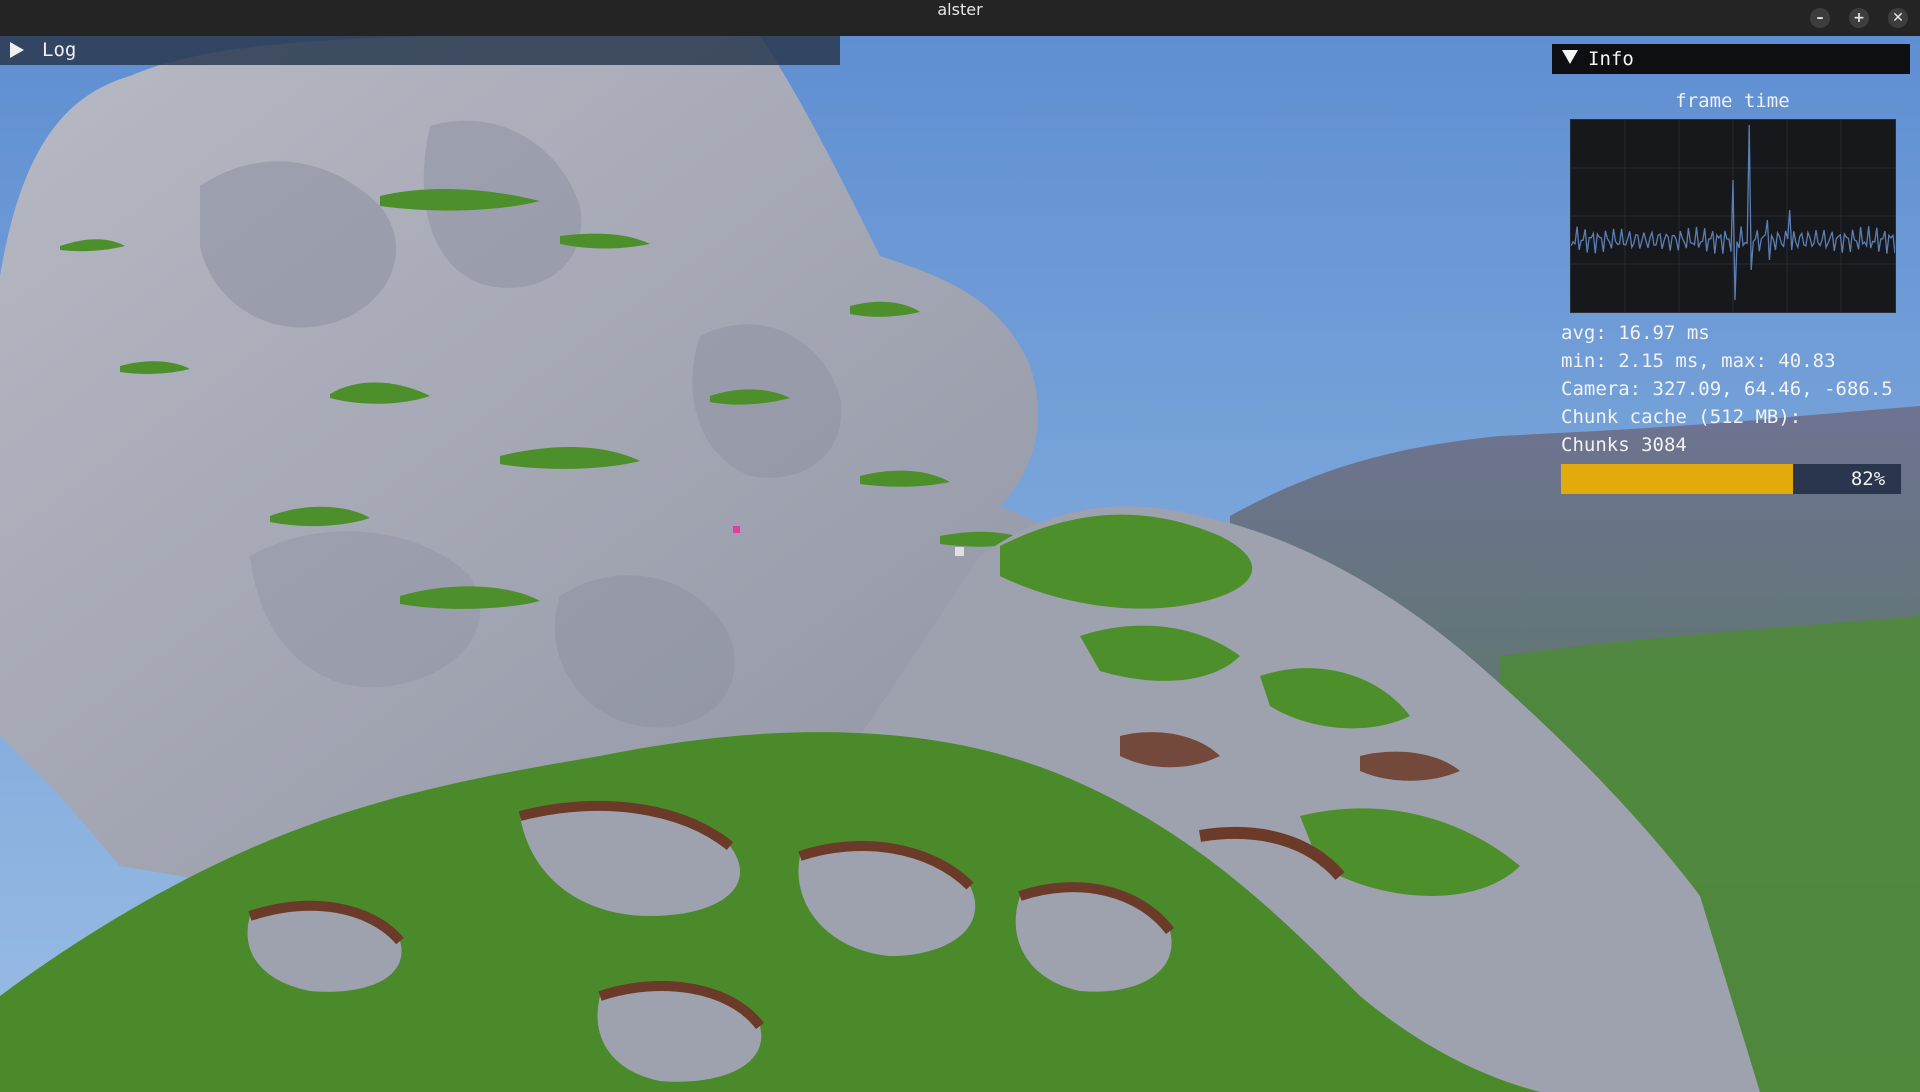 This screenshot has height=1092, width=1920. What do you see at coordinates (1732, 101) in the screenshot?
I see `frame-time-plot-title: frame time` at bounding box center [1732, 101].